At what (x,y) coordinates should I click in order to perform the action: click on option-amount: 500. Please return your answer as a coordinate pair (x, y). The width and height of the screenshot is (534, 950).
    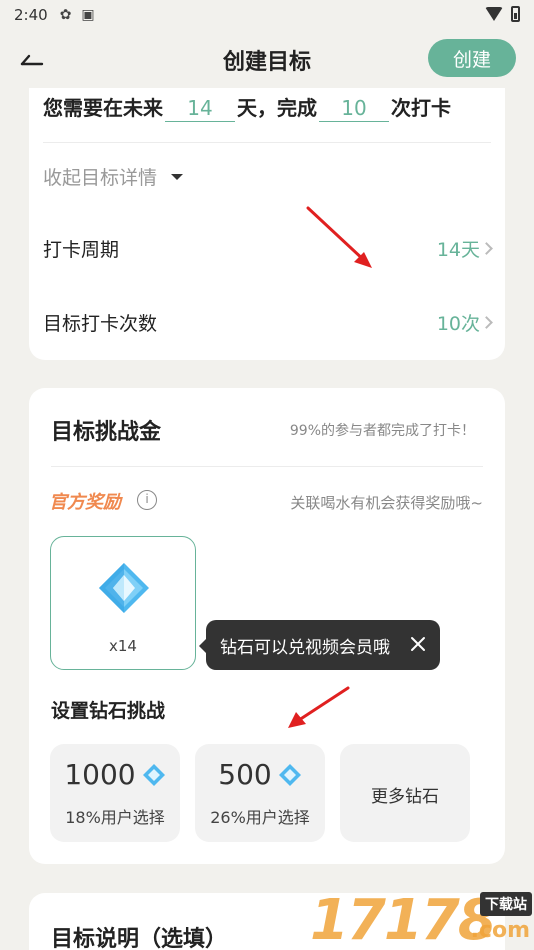
    Looking at the image, I should click on (245, 774).